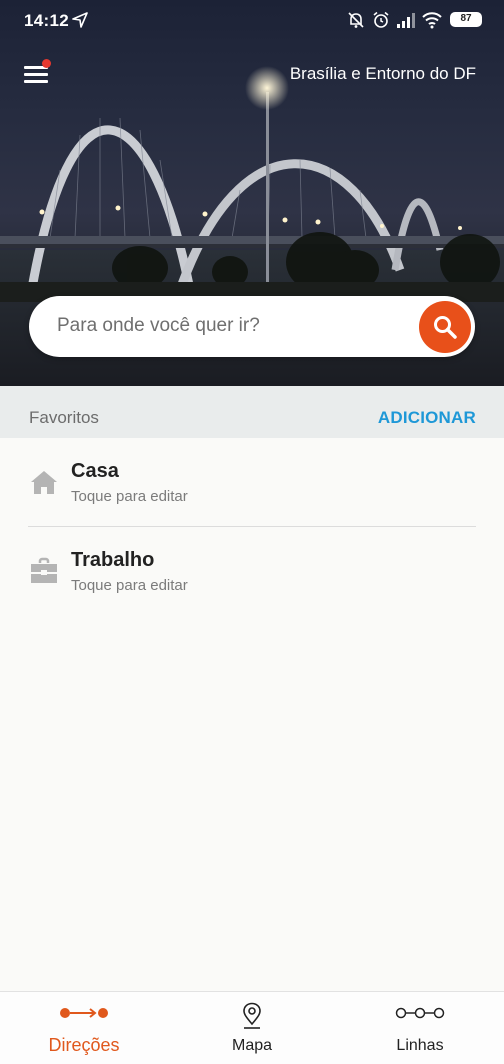 This screenshot has width=504, height=1064. I want to click on battery-indicator: 87, so click(466, 19).